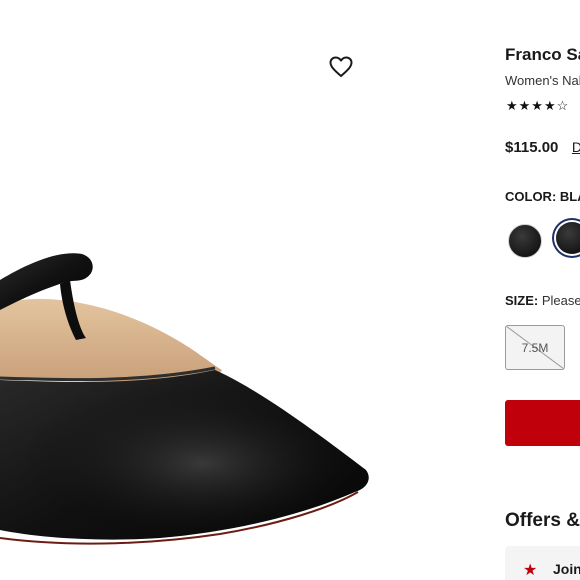 This screenshot has height=580, width=580. Describe the element at coordinates (542, 563) in the screenshot. I see `promo-card: ★ Join` at that location.